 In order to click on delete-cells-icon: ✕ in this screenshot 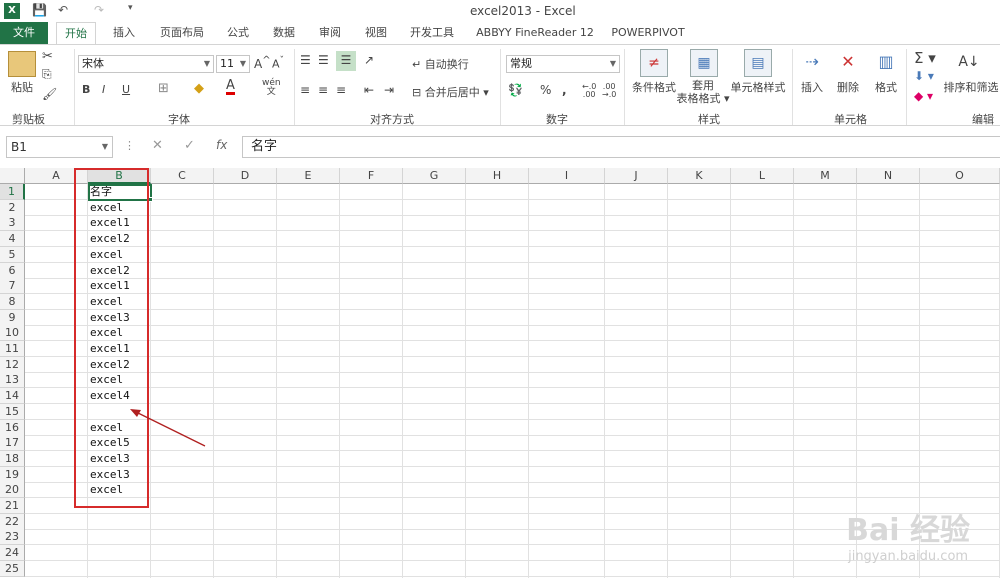, I will do `click(848, 63)`.